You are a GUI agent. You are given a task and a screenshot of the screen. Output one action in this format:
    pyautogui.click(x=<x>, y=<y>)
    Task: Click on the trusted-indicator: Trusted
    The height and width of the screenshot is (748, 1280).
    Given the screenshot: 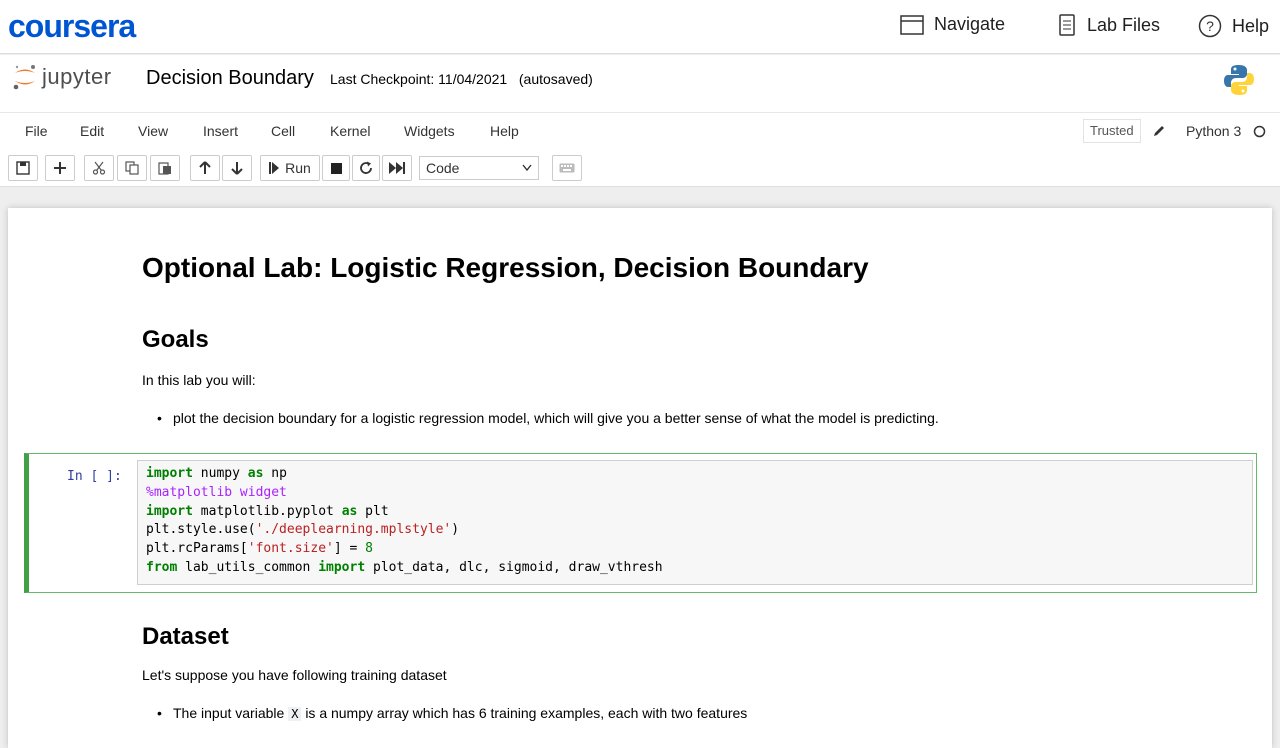 What is the action you would take?
    pyautogui.click(x=1112, y=131)
    